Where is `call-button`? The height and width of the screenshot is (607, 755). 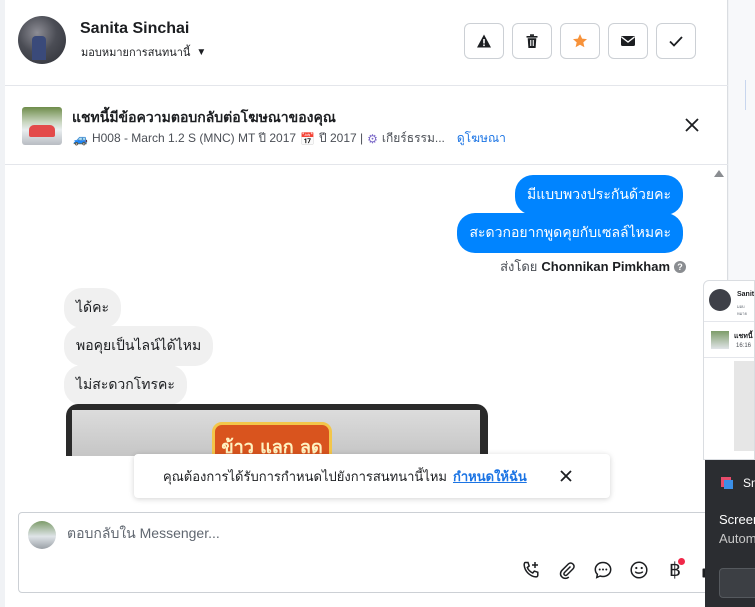
call-button is located at coordinates (531, 570).